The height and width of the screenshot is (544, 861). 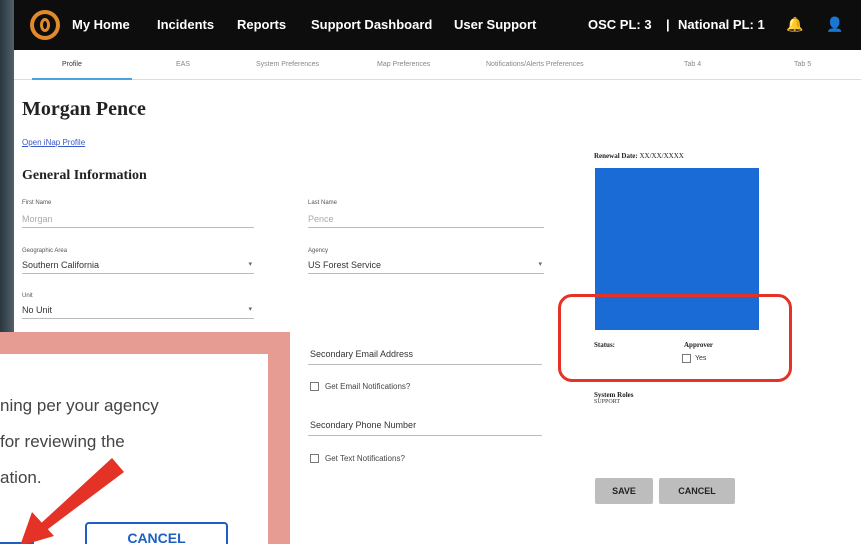 What do you see at coordinates (535, 64) in the screenshot?
I see `tab-notifications-preferences: Notifications/Alerts Preferences` at bounding box center [535, 64].